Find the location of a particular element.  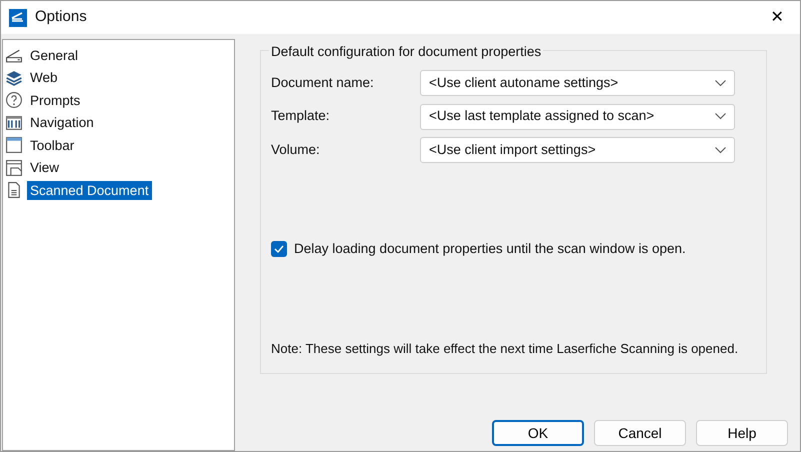

tree-item: Navigation is located at coordinates (62, 122).